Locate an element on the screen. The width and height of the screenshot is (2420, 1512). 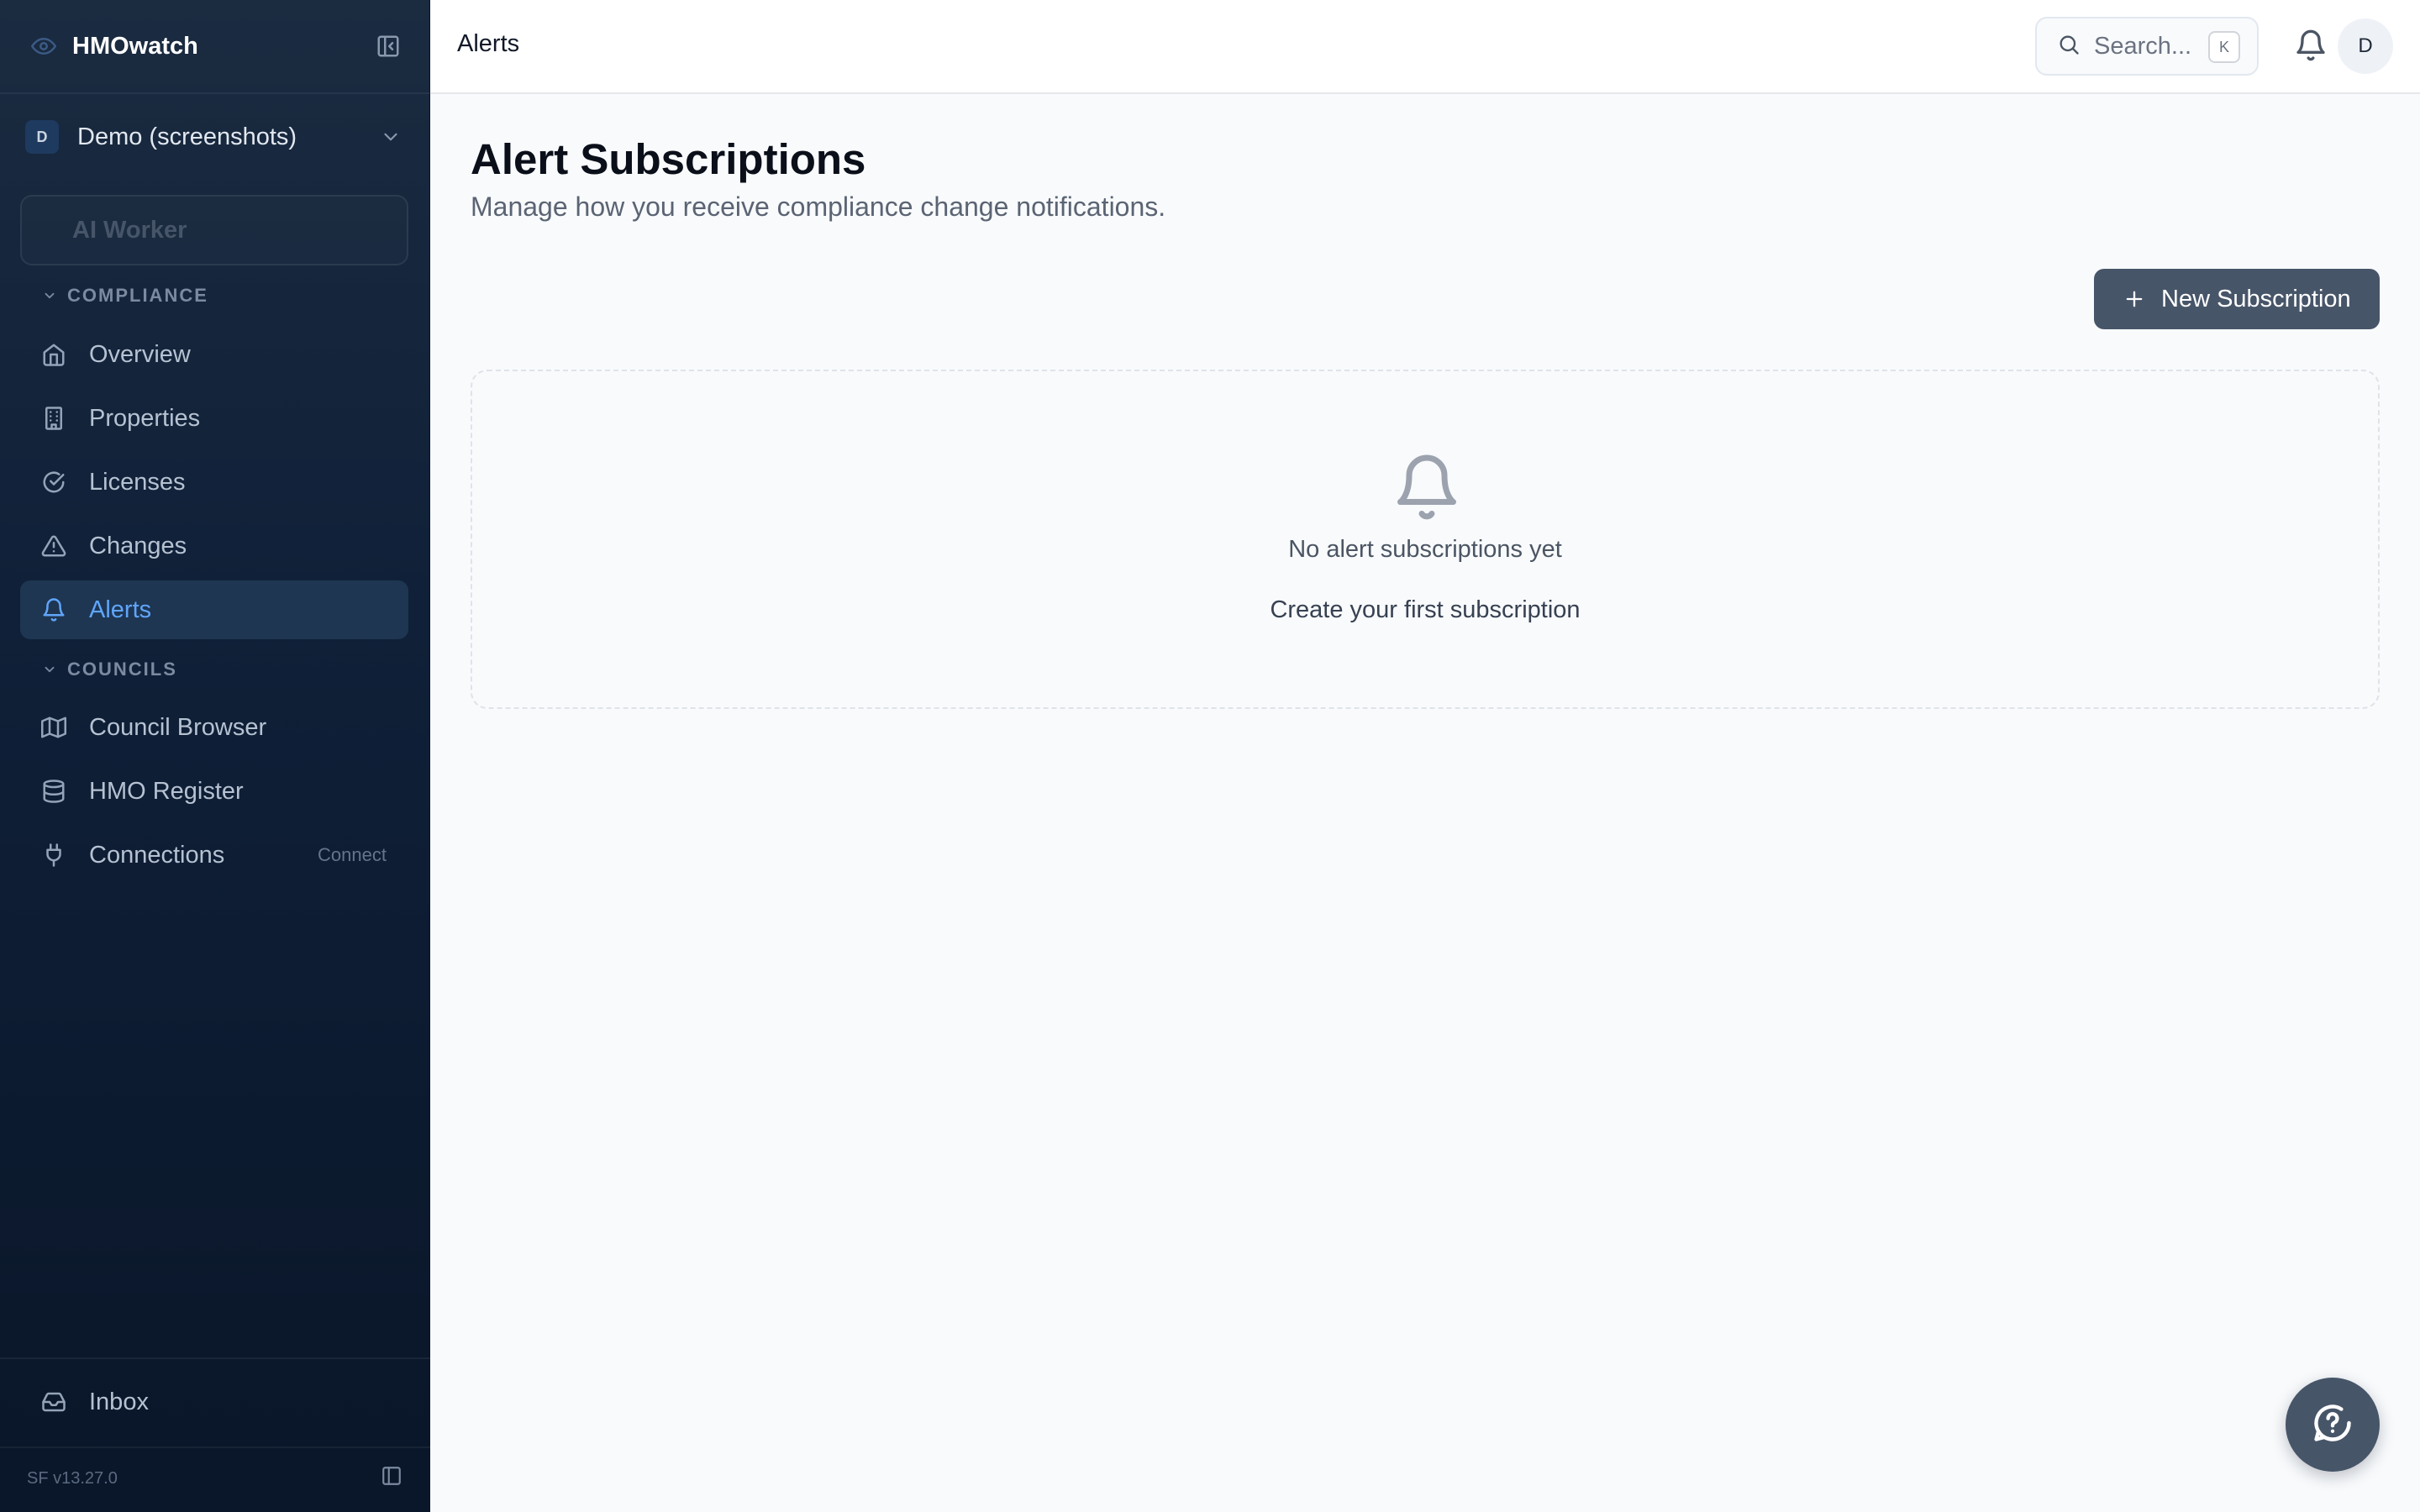
org-name: Demo (screenshots) is located at coordinates (187, 136).